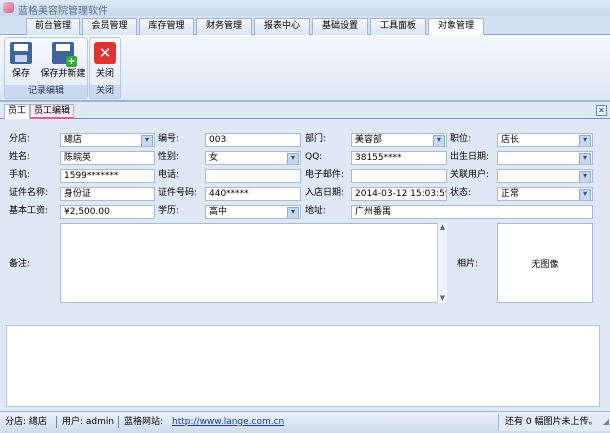 This screenshot has width=610, height=433. What do you see at coordinates (8, 7) in the screenshot?
I see `app-icon` at bounding box center [8, 7].